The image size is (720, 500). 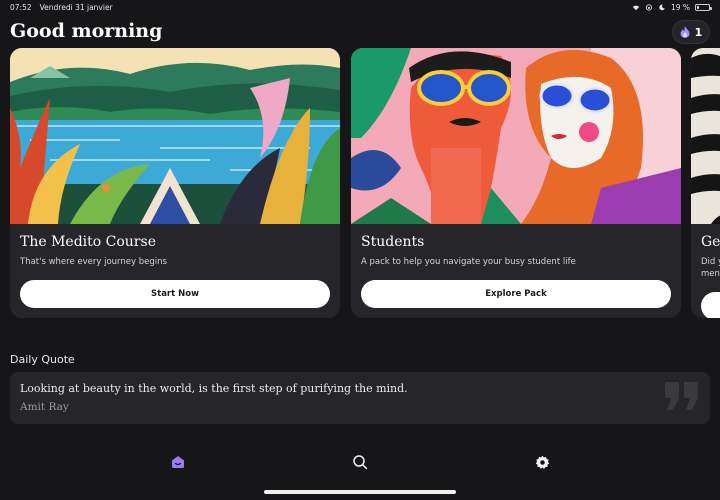 I want to click on nav-search, so click(x=360, y=462).